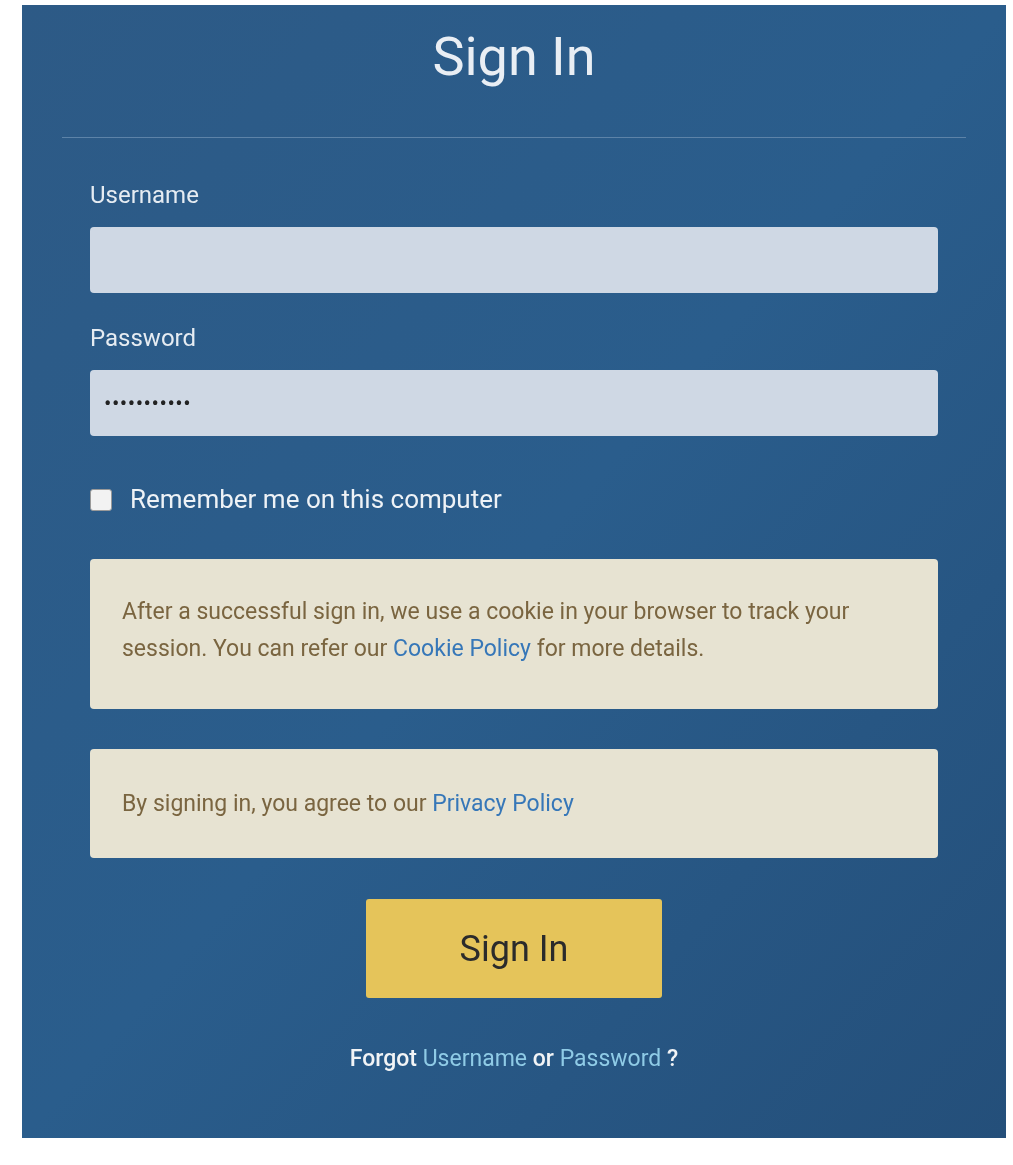 This screenshot has height=1165, width=1013. What do you see at coordinates (486, 630) in the screenshot?
I see `notice-text: After a successful sign in, we use a cookie in your browser to track your session. You can refer our Cookie Policy for more details.` at bounding box center [486, 630].